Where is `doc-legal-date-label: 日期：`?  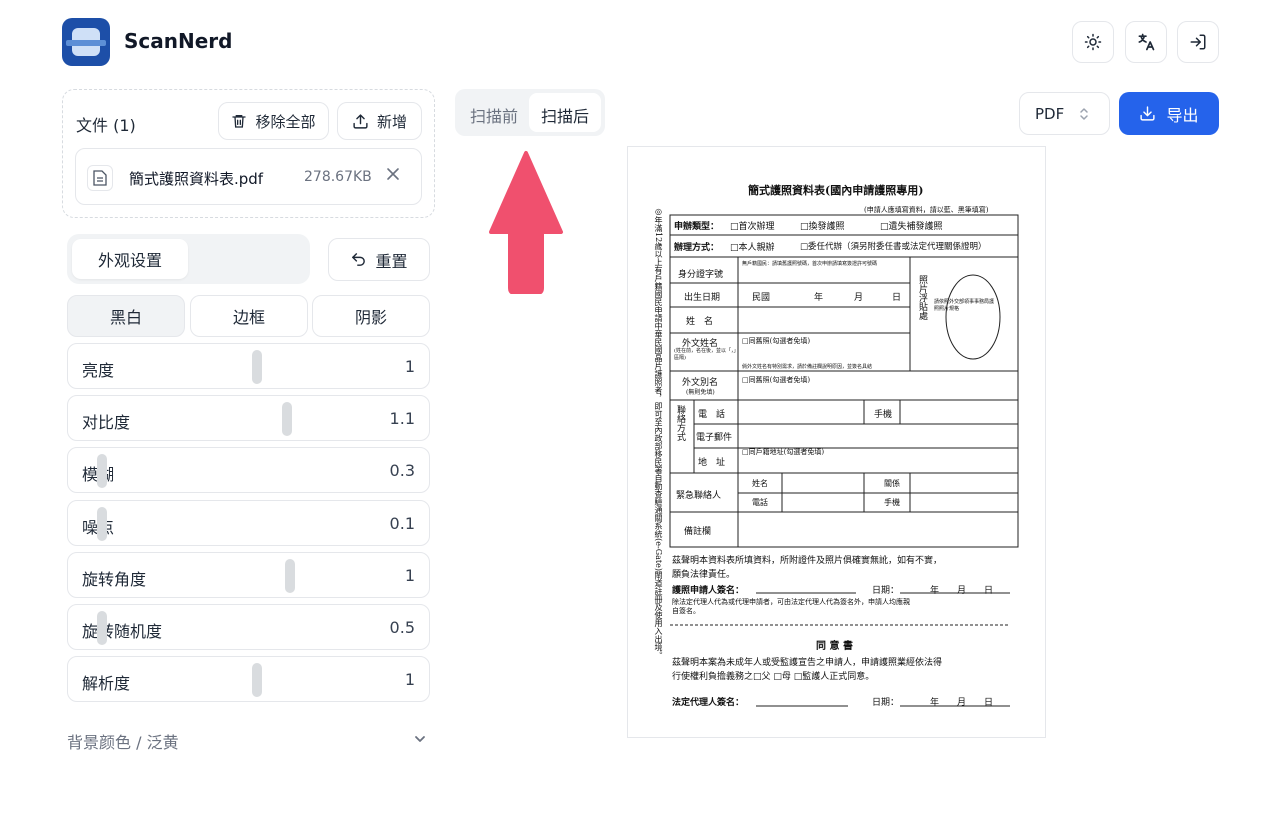
doc-legal-date-label: 日期： is located at coordinates (886, 703).